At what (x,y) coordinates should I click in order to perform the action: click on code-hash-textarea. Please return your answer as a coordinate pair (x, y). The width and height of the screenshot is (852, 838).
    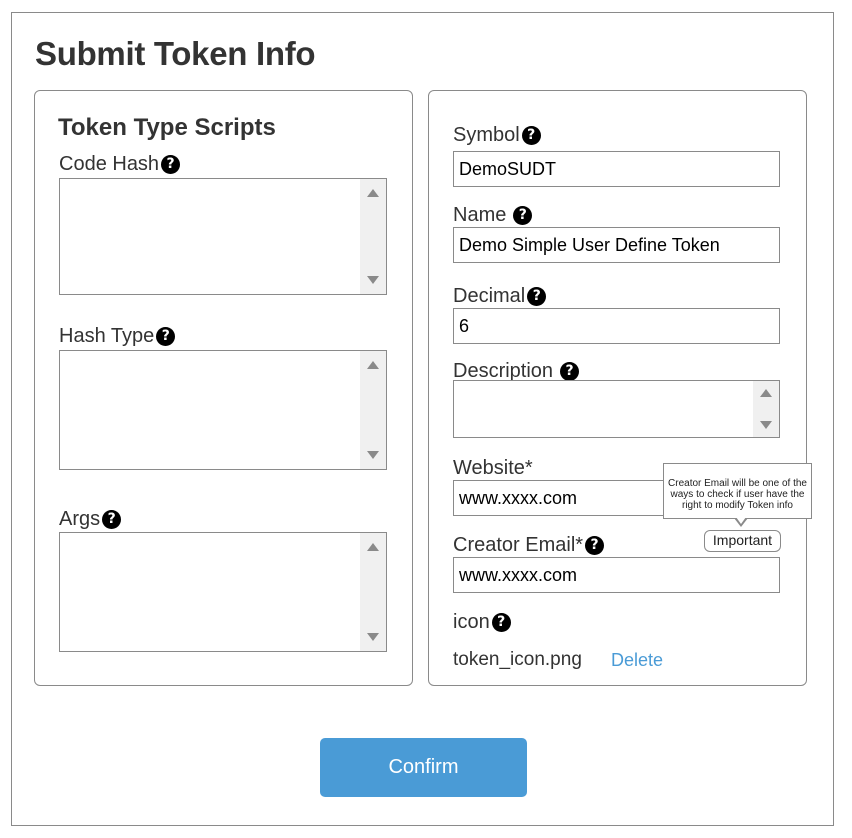
    Looking at the image, I should click on (223, 236).